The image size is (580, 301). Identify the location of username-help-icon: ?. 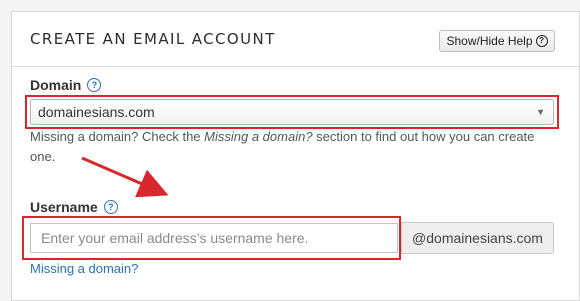
(110, 207).